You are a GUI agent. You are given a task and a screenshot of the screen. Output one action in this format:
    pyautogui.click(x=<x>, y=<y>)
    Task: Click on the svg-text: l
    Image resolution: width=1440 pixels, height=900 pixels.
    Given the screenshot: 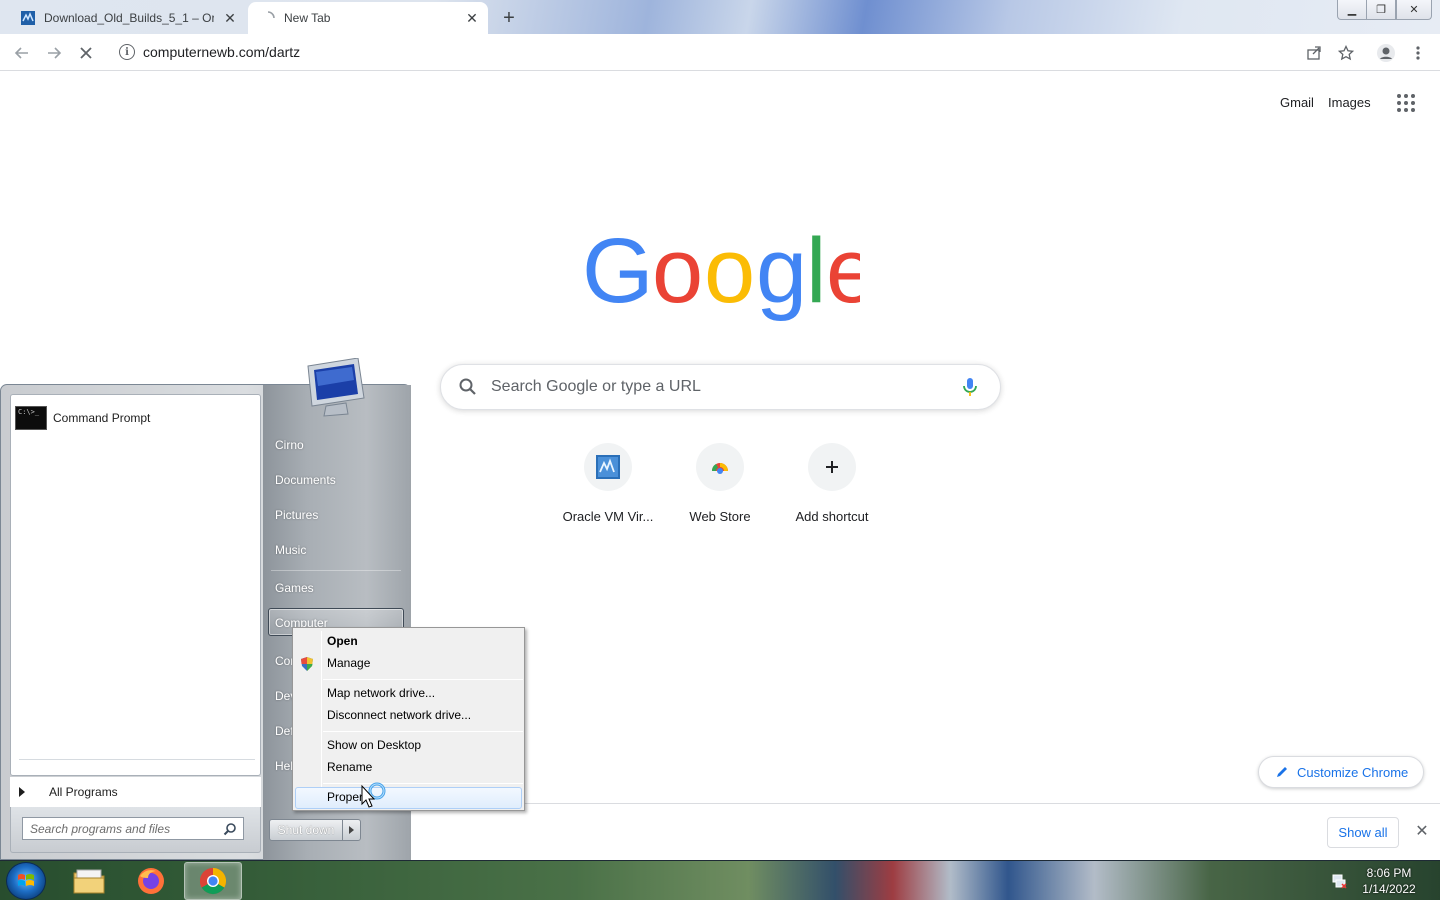 What is the action you would take?
    pyautogui.click(x=816, y=272)
    